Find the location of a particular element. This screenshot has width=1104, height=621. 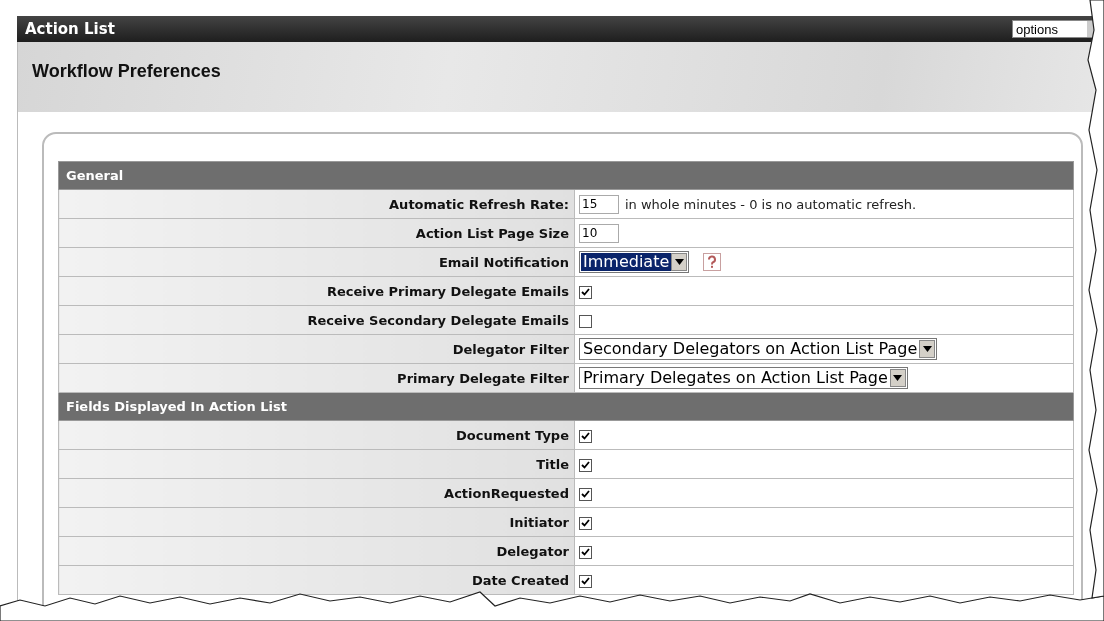

field-label: Primary Delegate Filter is located at coordinates (316, 378).